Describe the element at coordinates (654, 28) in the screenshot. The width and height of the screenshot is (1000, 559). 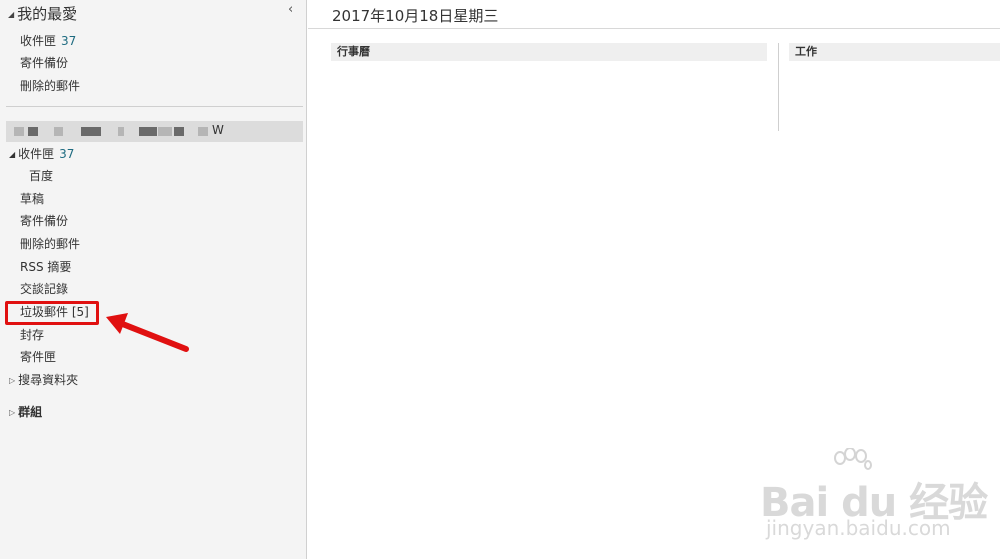
I see `header-divider` at that location.